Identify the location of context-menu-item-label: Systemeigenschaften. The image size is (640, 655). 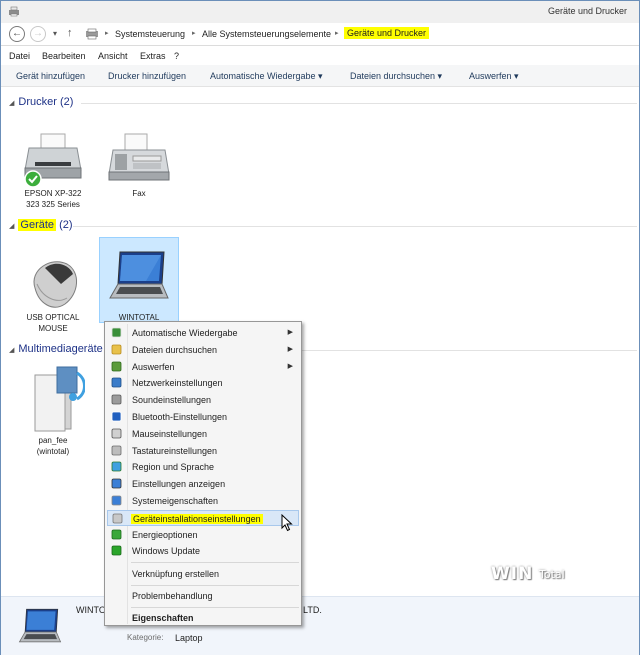
(175, 501).